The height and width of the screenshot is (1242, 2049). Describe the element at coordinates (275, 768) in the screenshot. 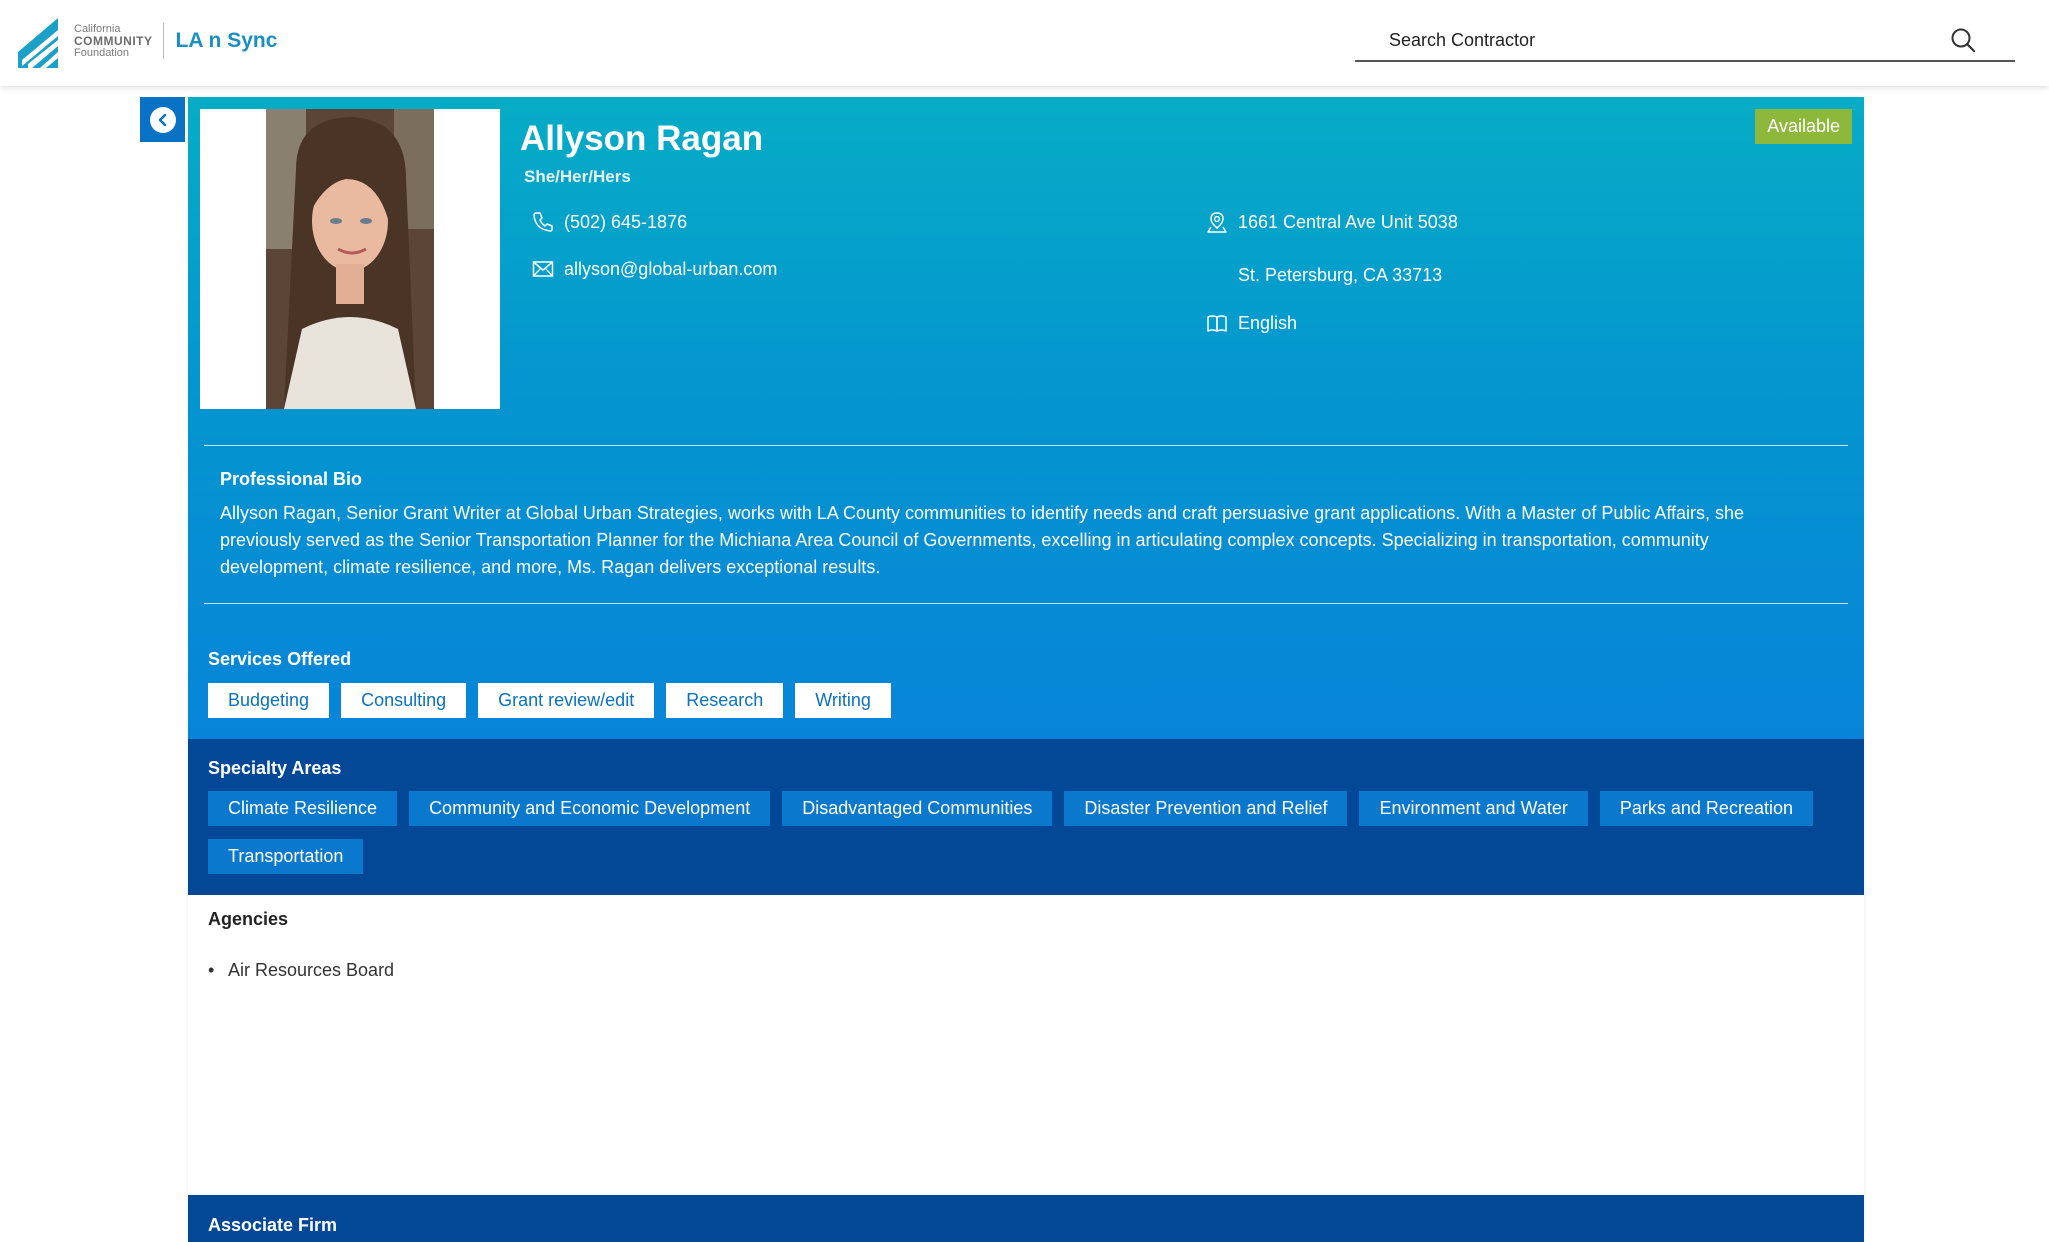

I see `specialty-title: Specialty Areas` at that location.